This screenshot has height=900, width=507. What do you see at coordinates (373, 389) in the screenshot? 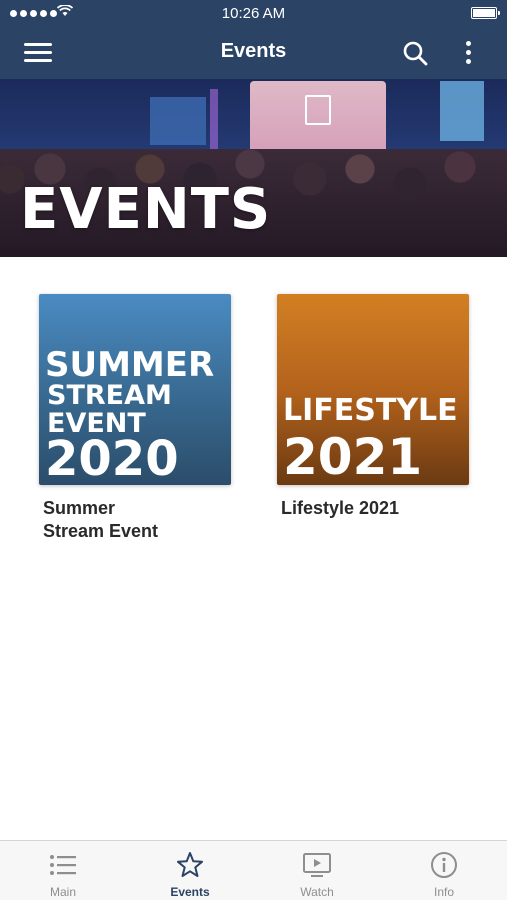
I see `event-thumbnail: LIFESTYLE 2021` at bounding box center [373, 389].